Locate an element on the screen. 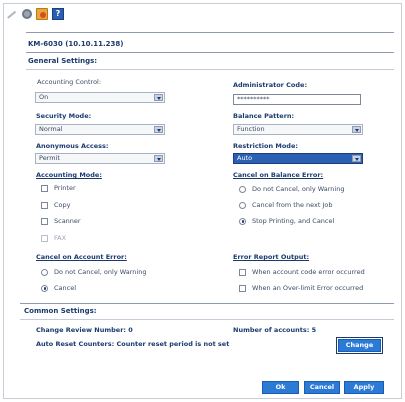 This screenshot has width=405, height=402. account-error-option-warning: Do not Cancel, only Warning is located at coordinates (93, 272).